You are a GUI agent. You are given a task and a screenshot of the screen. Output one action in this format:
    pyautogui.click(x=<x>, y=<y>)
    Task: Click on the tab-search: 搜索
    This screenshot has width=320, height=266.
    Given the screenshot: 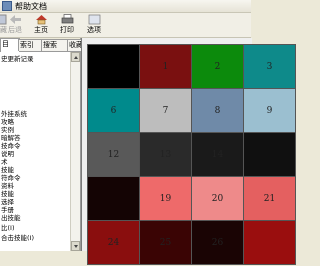 What is the action you would take?
    pyautogui.click(x=55, y=45)
    